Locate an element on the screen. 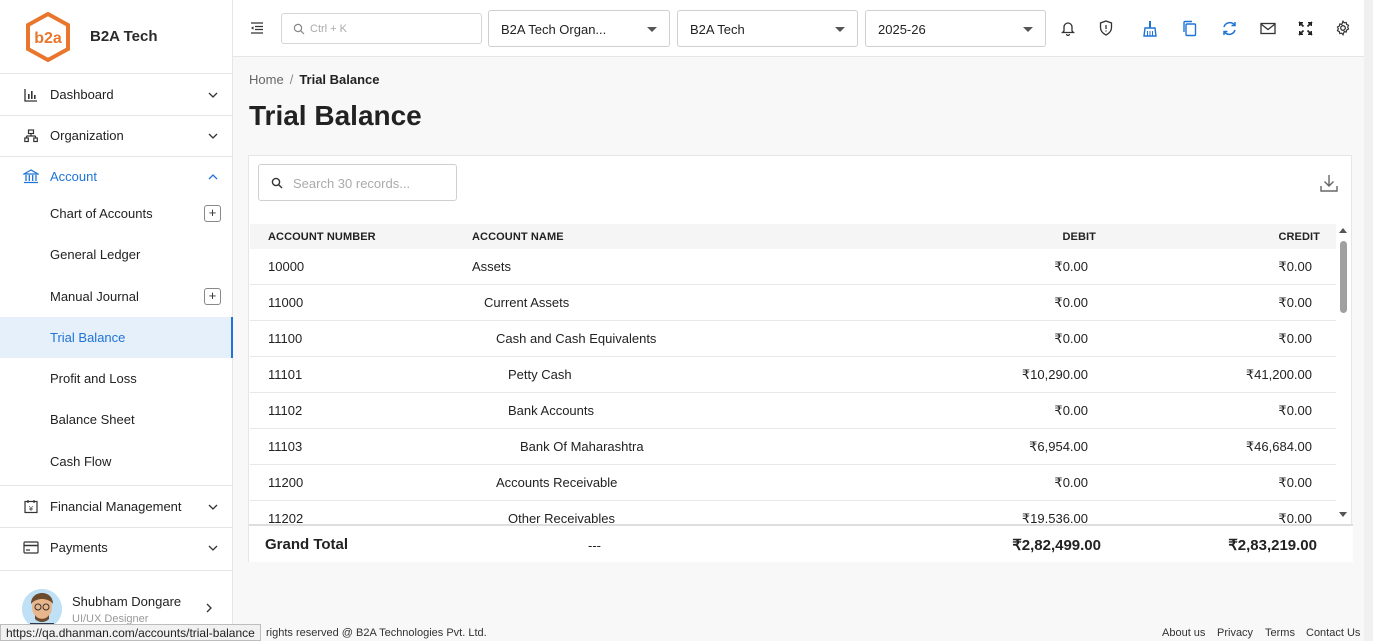  brand: b2a B2A Tech is located at coordinates (116, 37).